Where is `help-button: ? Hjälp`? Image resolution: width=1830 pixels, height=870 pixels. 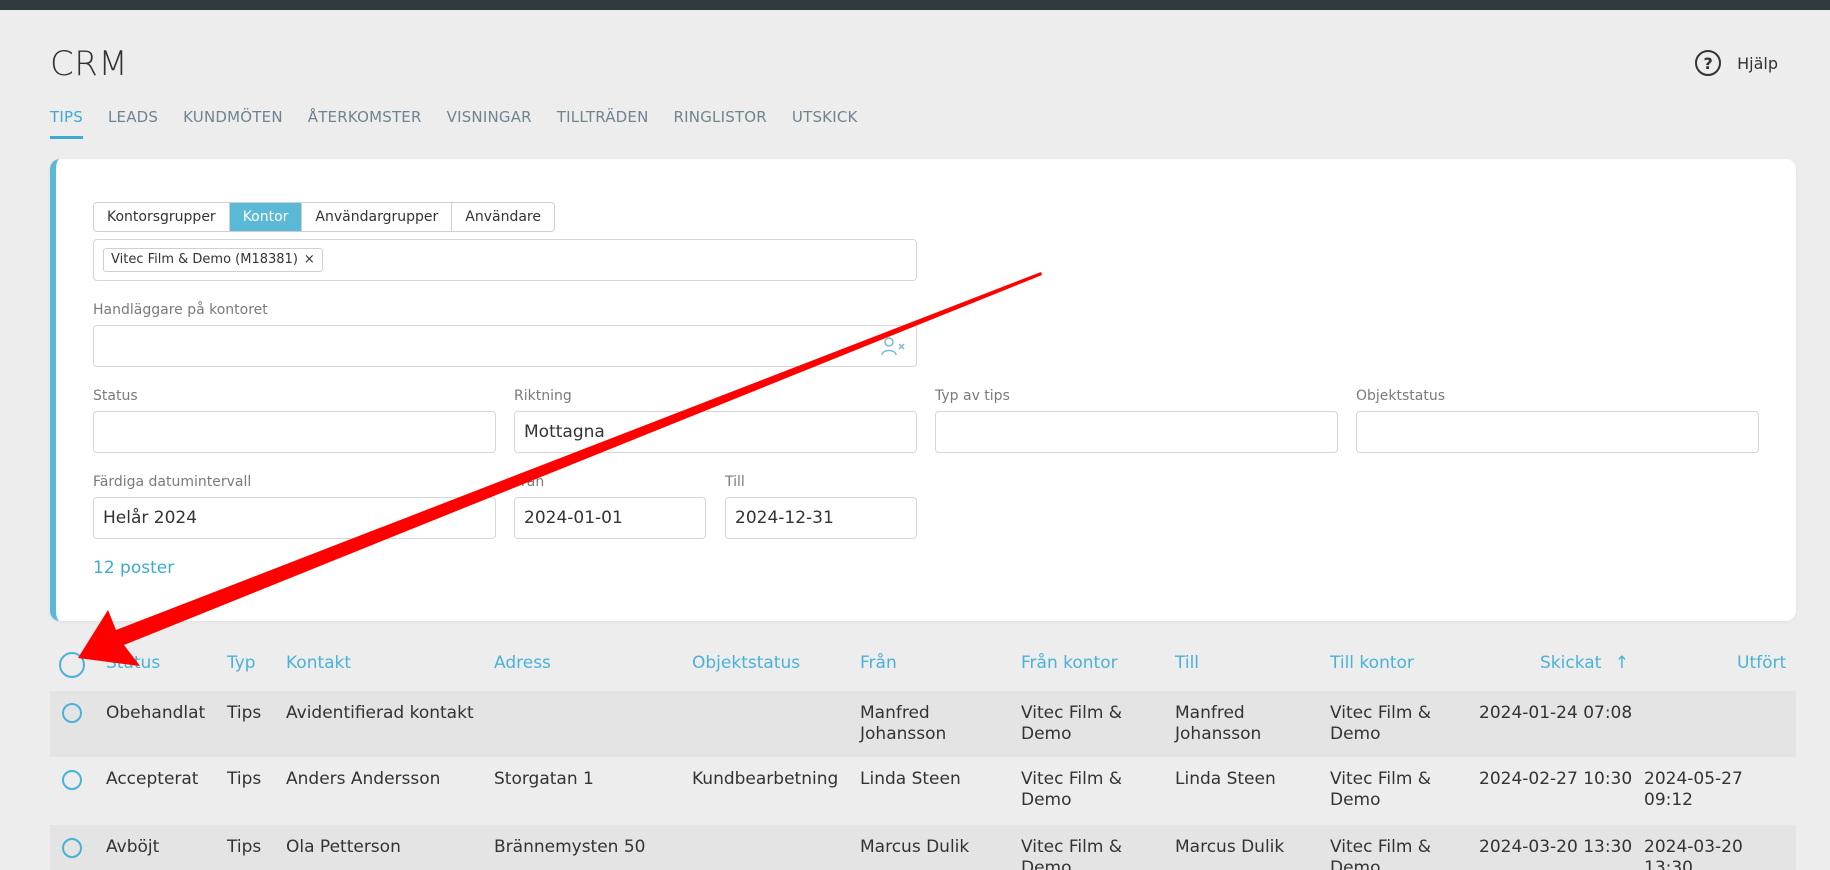 help-button: ? Hjälp is located at coordinates (1736, 63).